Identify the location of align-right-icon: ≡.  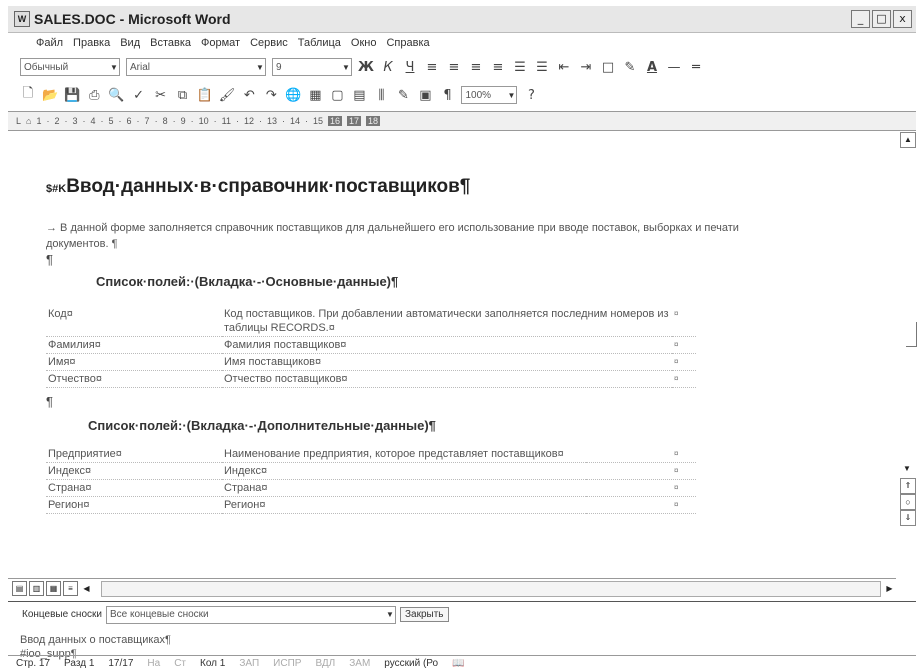
(476, 67).